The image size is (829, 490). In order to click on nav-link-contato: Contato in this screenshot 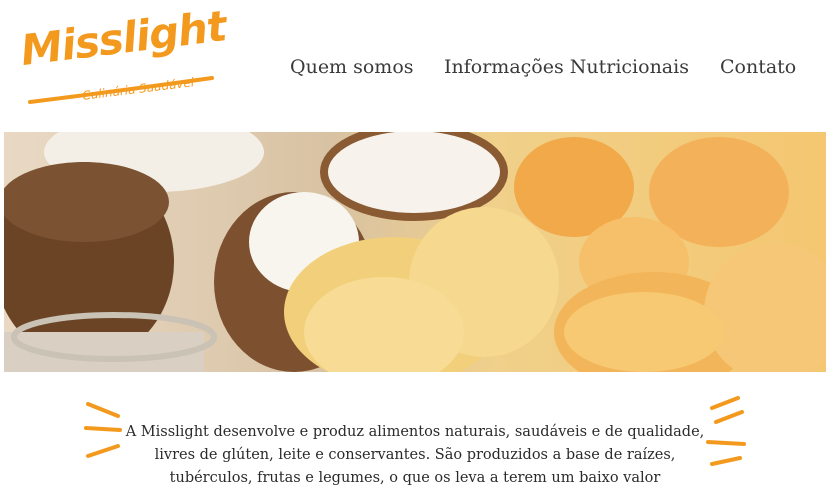, I will do `click(758, 67)`.